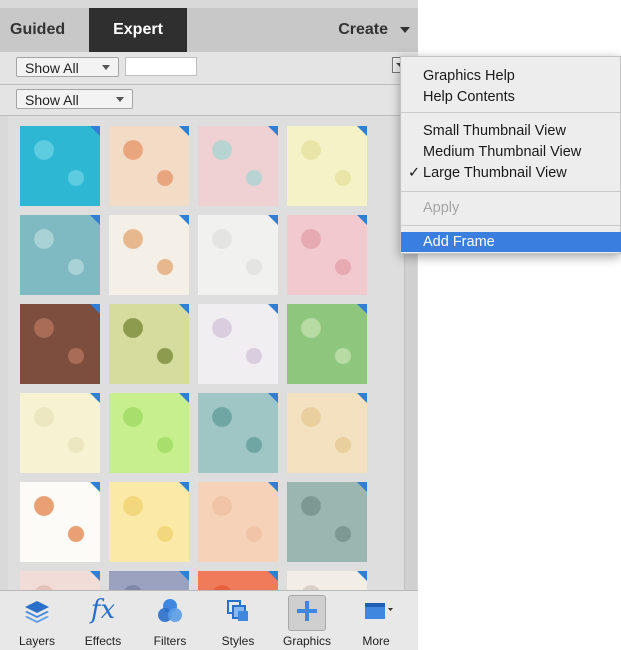 The height and width of the screenshot is (650, 621). I want to click on styles-icon, so click(237, 610).